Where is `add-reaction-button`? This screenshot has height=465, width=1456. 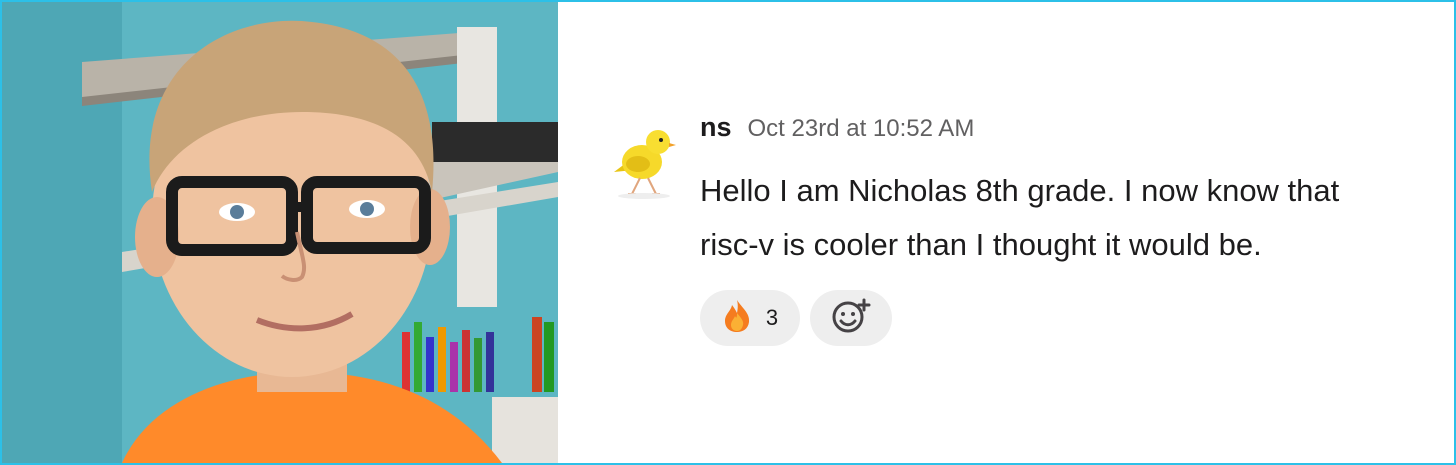 add-reaction-button is located at coordinates (851, 318).